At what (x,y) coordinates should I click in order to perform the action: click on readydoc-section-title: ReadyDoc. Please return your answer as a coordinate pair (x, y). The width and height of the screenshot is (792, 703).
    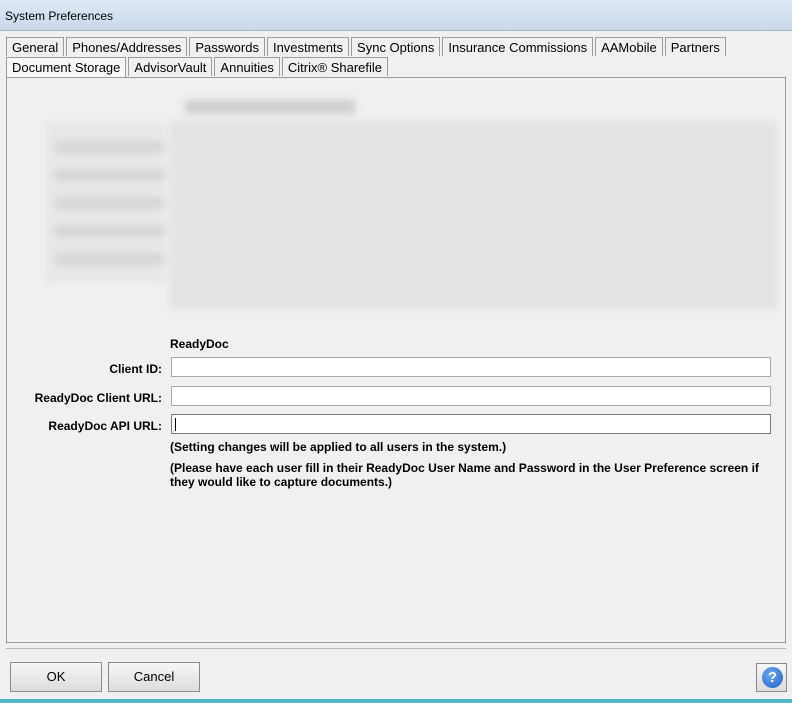
    Looking at the image, I should click on (199, 344).